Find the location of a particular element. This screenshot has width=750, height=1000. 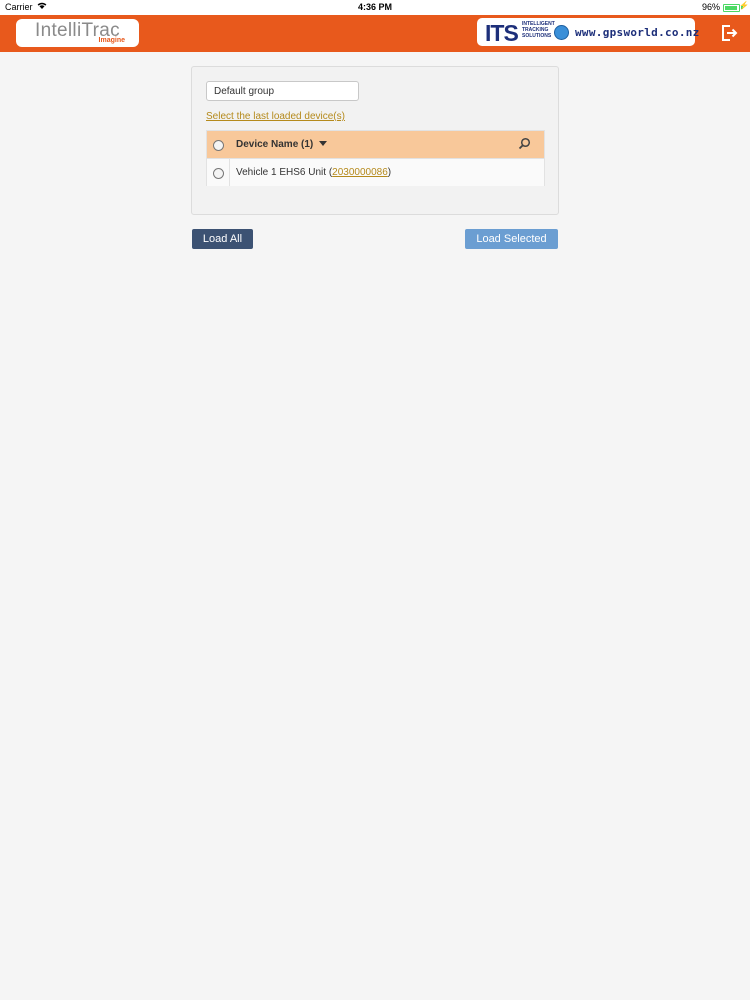

clock: 4:36 PM is located at coordinates (374, 7).